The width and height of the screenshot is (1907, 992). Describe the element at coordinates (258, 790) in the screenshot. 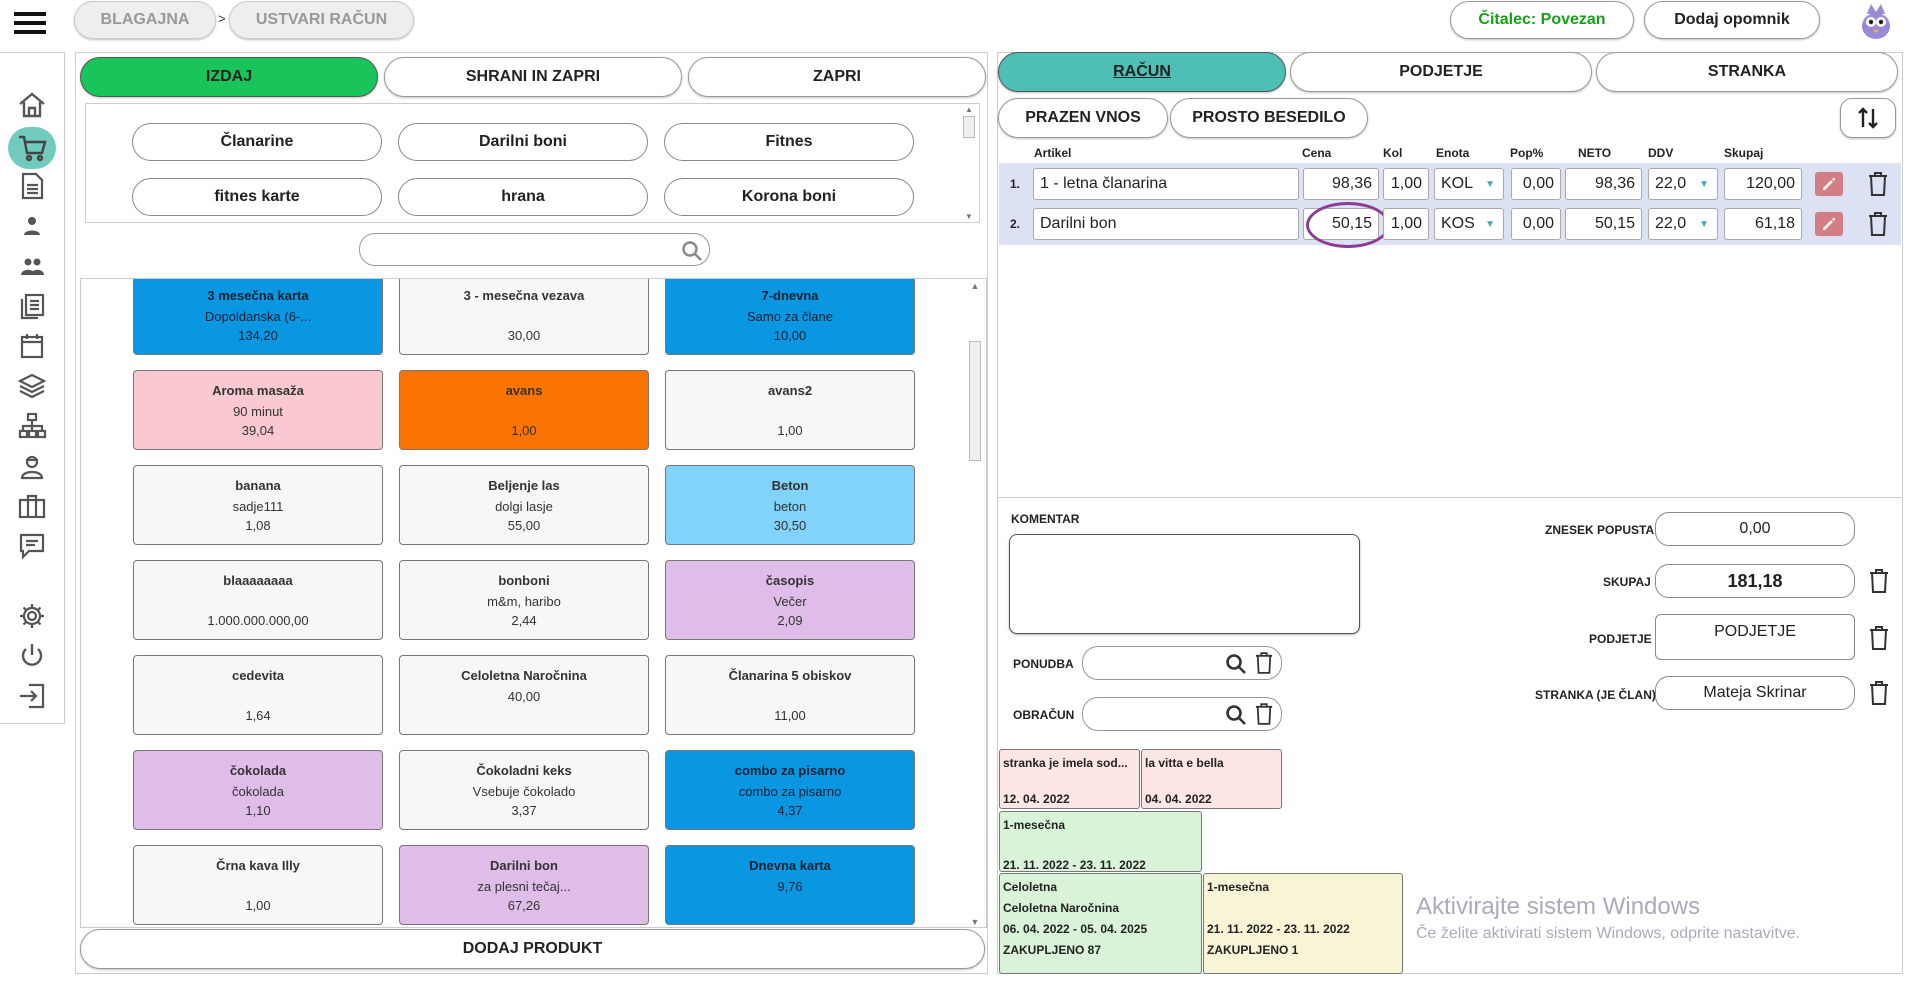

I see `product-tile: čokolada čokolada 1,10` at that location.